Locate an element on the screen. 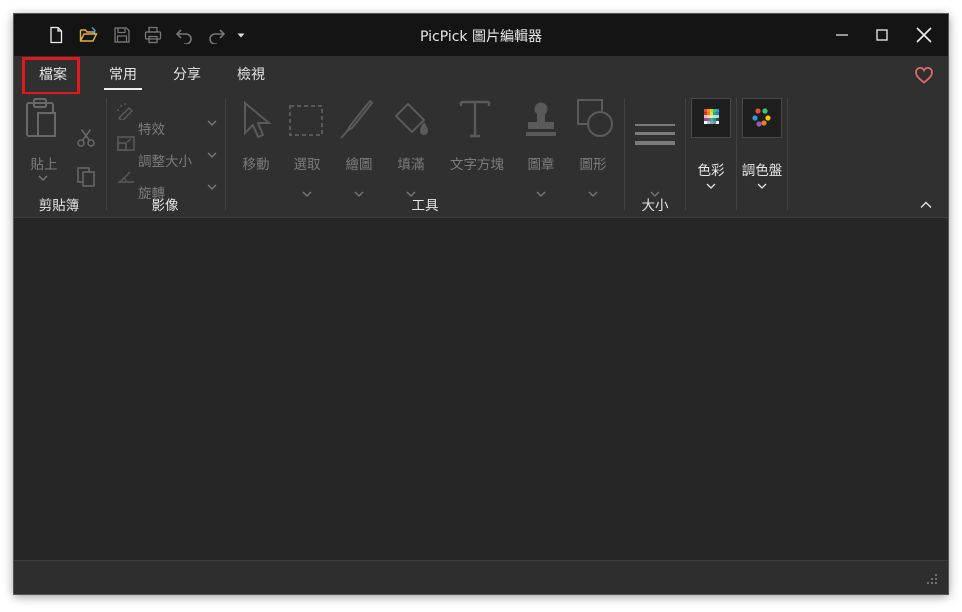  move-tool-label: 移動 is located at coordinates (256, 163).